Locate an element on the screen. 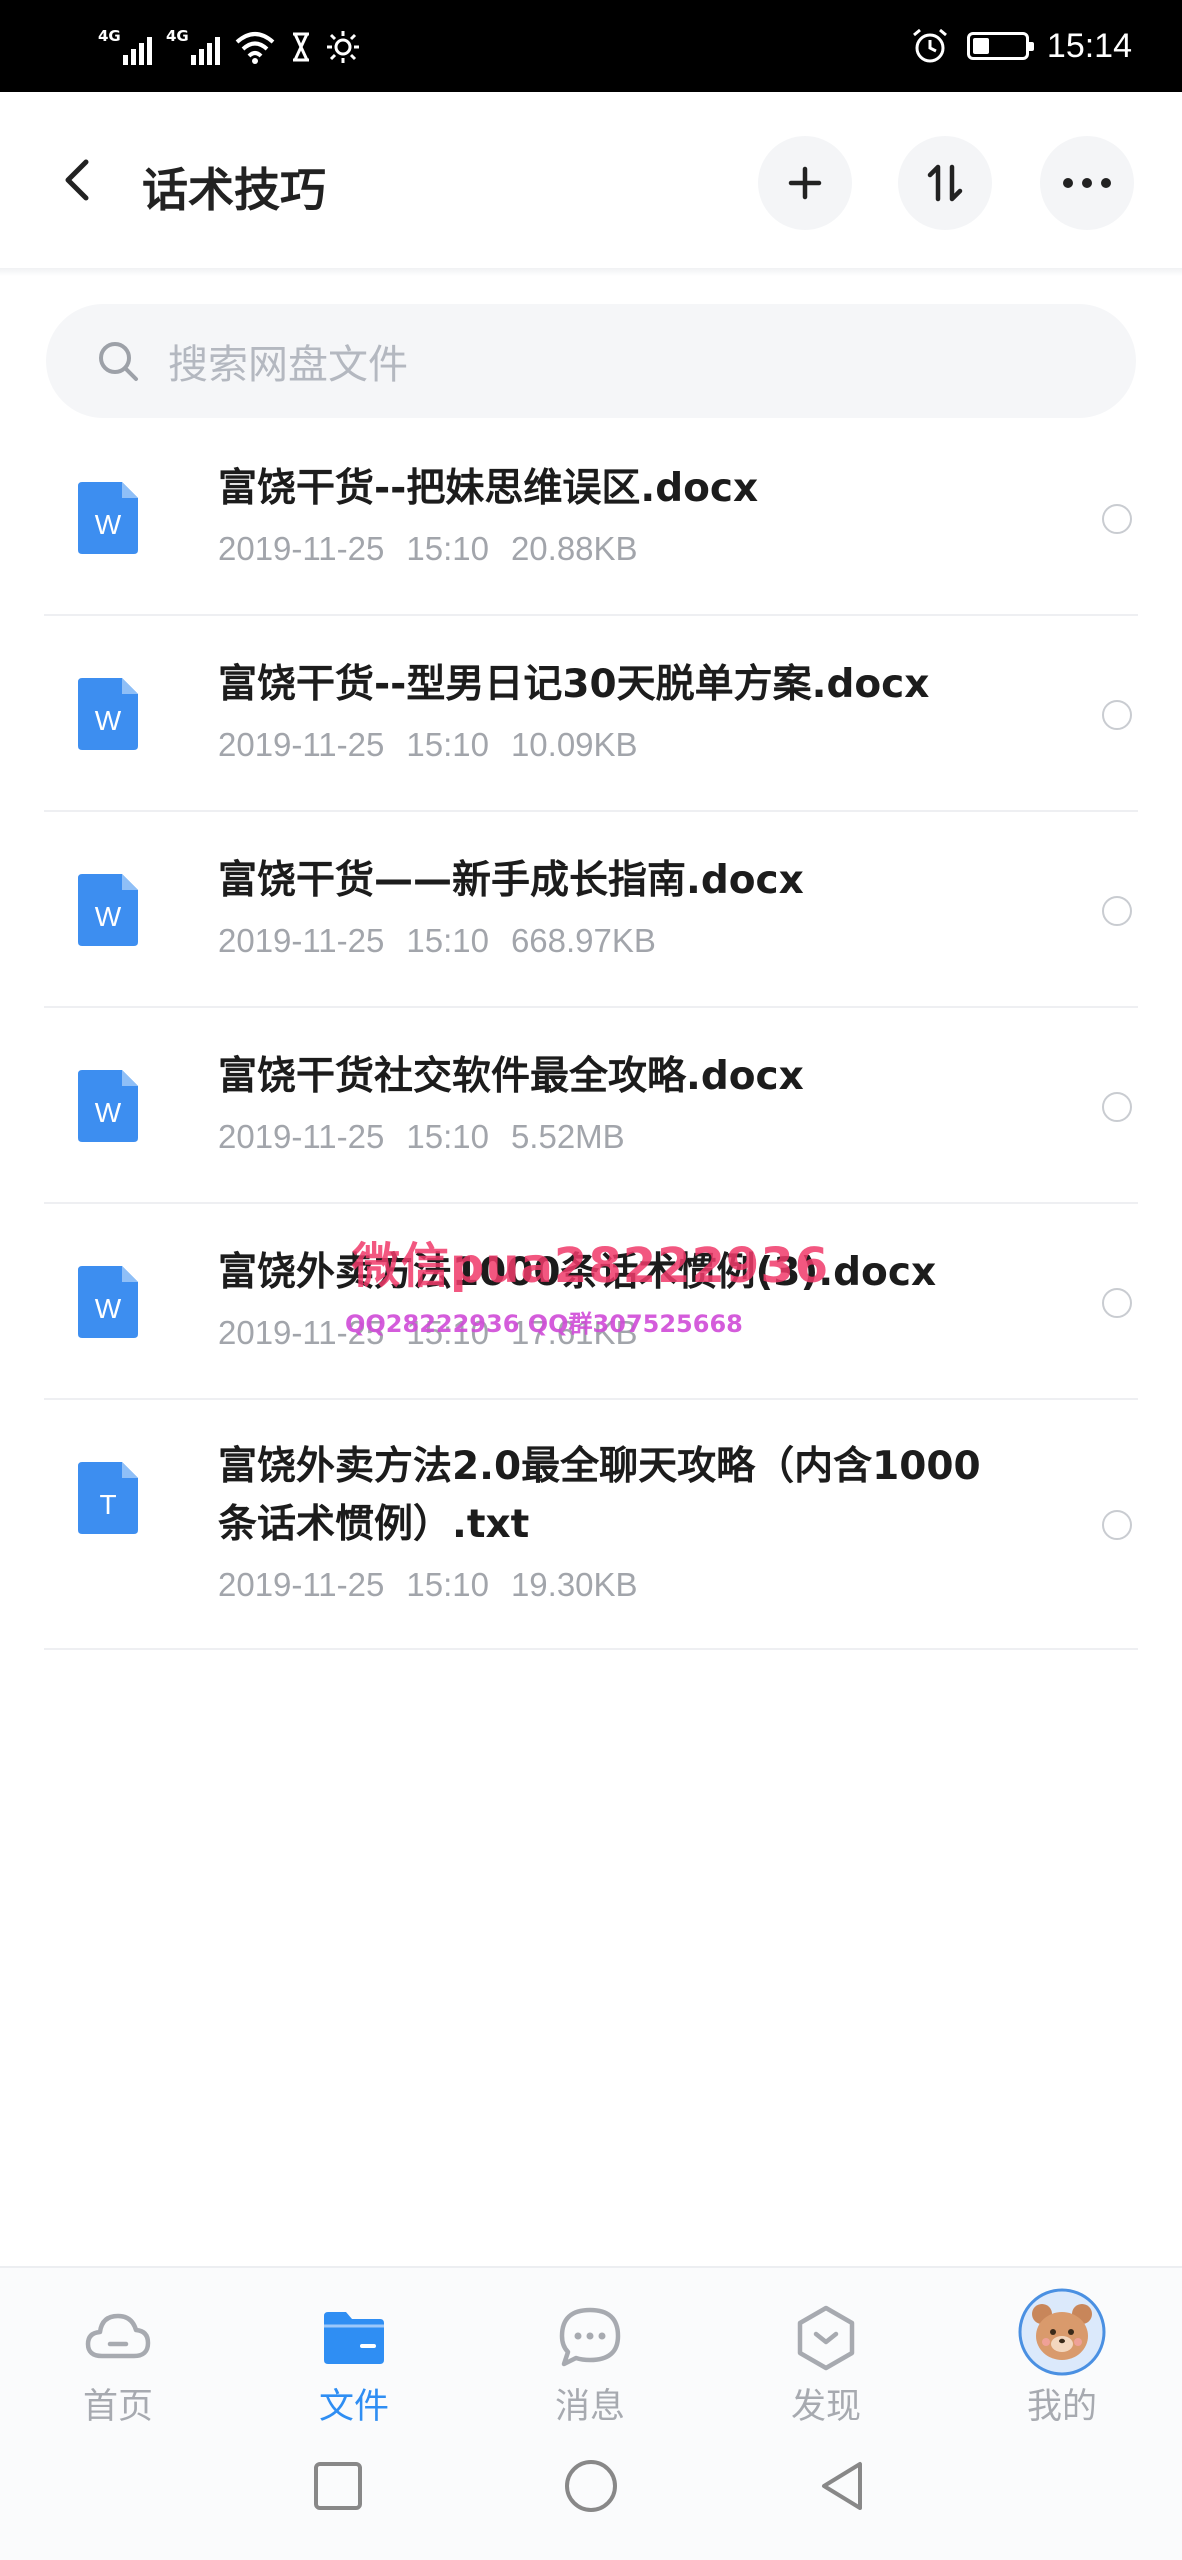  discover-icon is located at coordinates (826, 2338).